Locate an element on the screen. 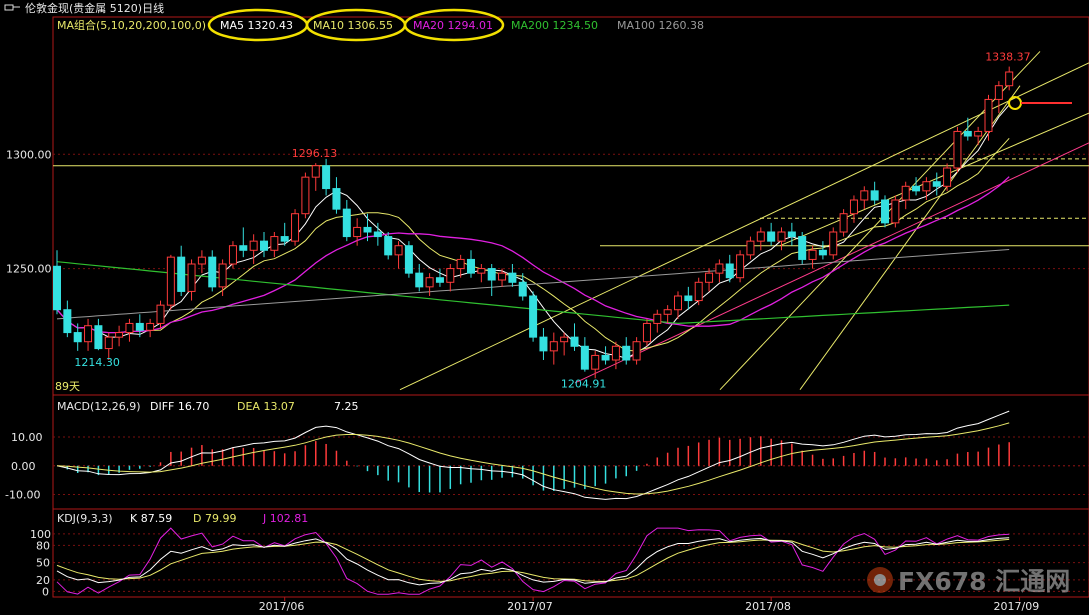 The image size is (1089, 615). price-tick-label: 1250.00 is located at coordinates (29, 269).